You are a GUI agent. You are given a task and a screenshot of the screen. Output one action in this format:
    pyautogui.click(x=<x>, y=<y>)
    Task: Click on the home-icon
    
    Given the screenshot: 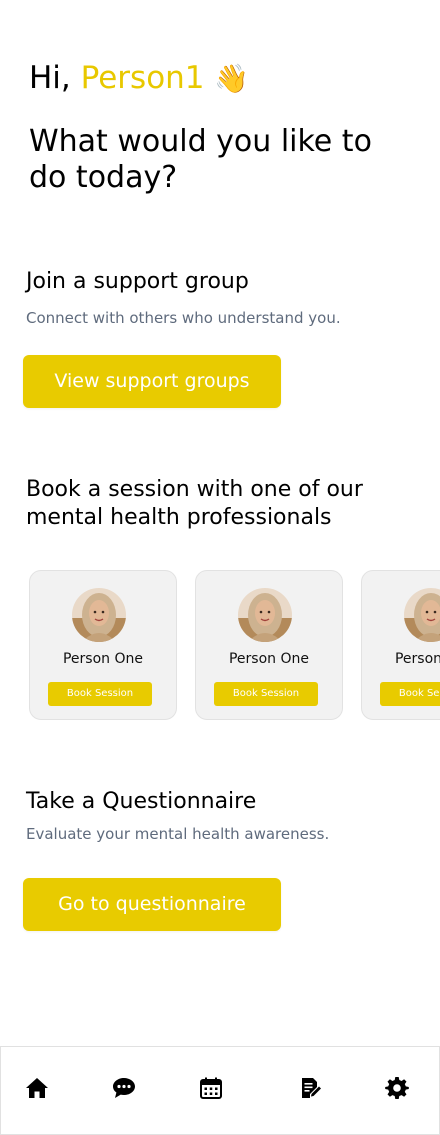 What is the action you would take?
    pyautogui.click(x=37, y=1088)
    